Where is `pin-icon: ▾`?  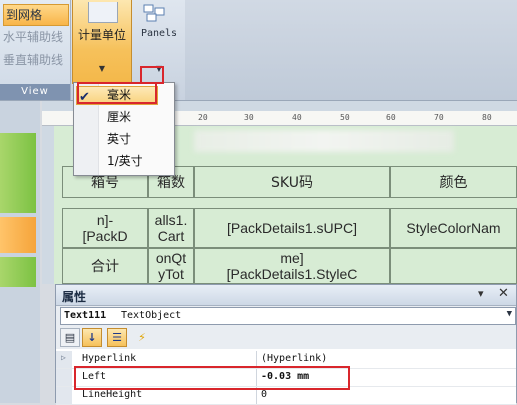
pin-icon: ▾ is located at coordinates (481, 293).